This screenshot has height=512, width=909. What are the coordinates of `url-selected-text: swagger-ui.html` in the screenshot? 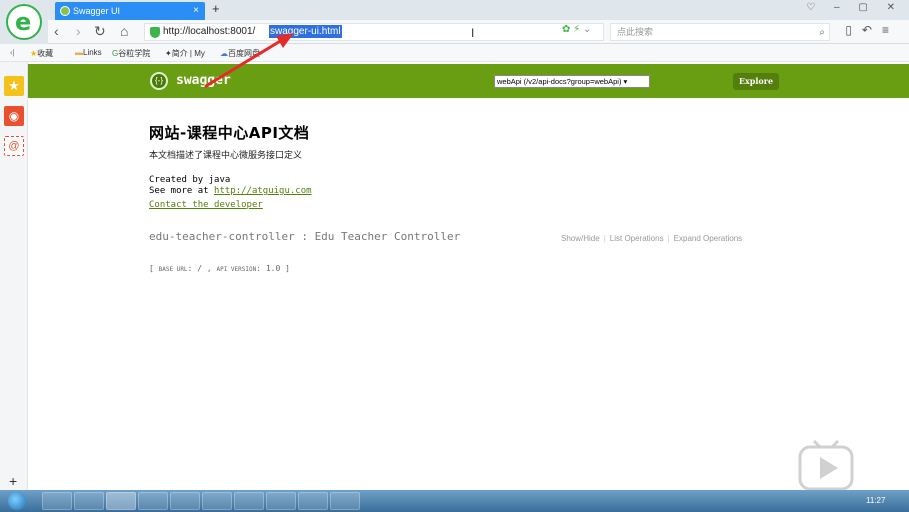 It's located at (305, 31).